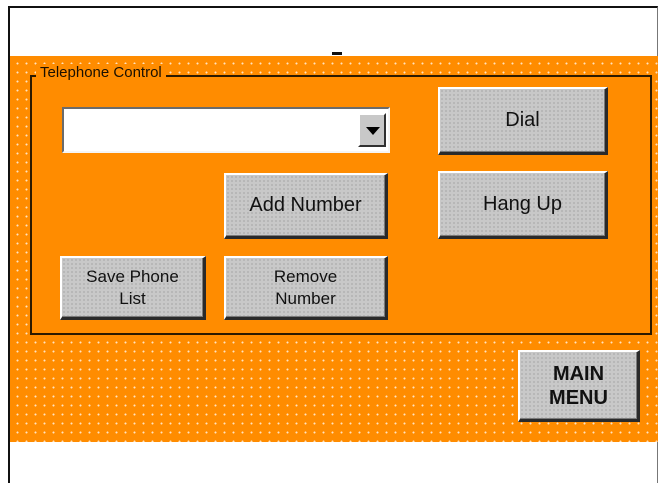 Image resolution: width=660 pixels, height=485 pixels. What do you see at coordinates (337, 53) in the screenshot?
I see `title-mark` at bounding box center [337, 53].